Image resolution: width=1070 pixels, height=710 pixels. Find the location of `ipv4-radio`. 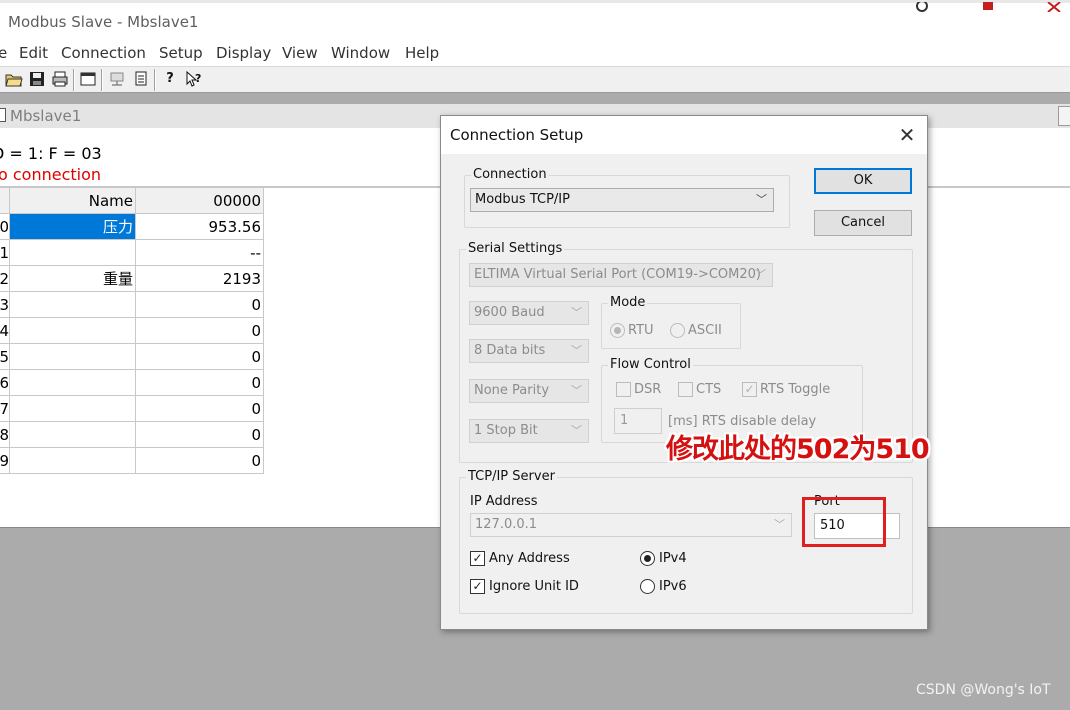

ipv4-radio is located at coordinates (647, 558).